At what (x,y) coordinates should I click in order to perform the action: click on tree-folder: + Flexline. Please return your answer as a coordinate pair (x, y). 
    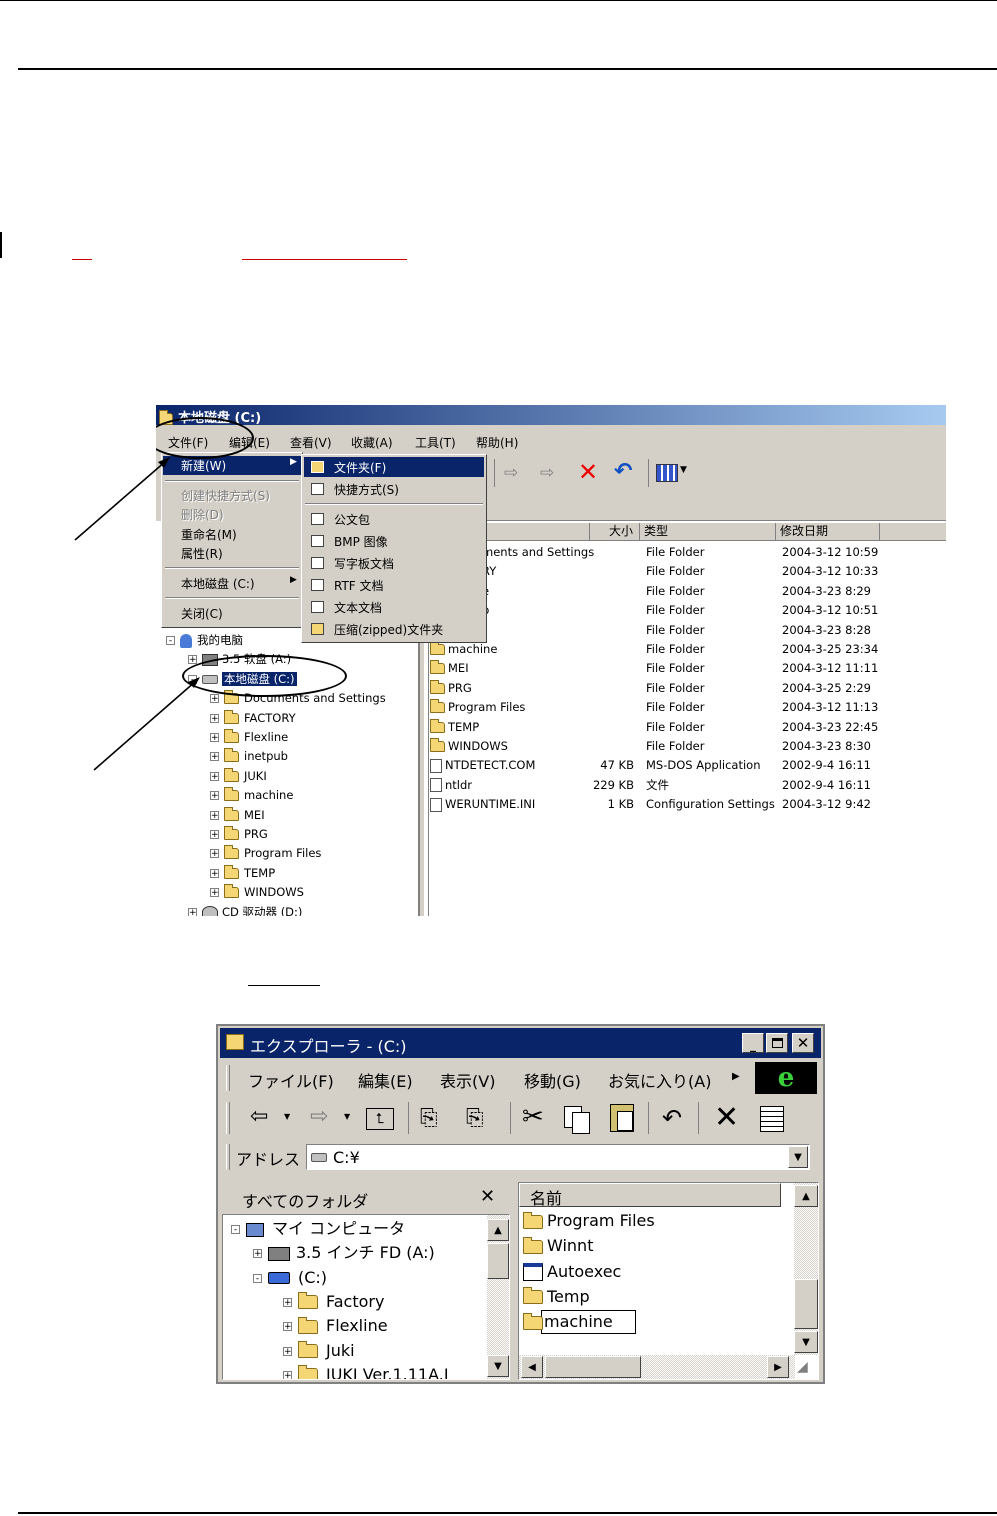
    Looking at the image, I should click on (335, 1326).